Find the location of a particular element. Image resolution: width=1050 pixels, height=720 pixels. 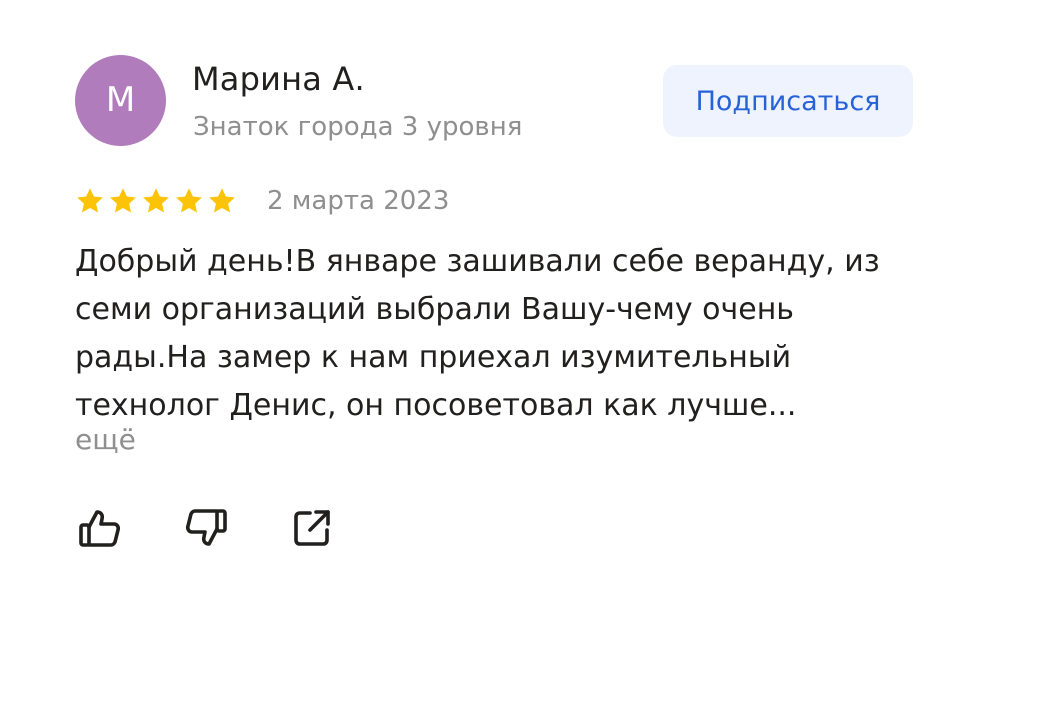

share-icon is located at coordinates (312, 528).